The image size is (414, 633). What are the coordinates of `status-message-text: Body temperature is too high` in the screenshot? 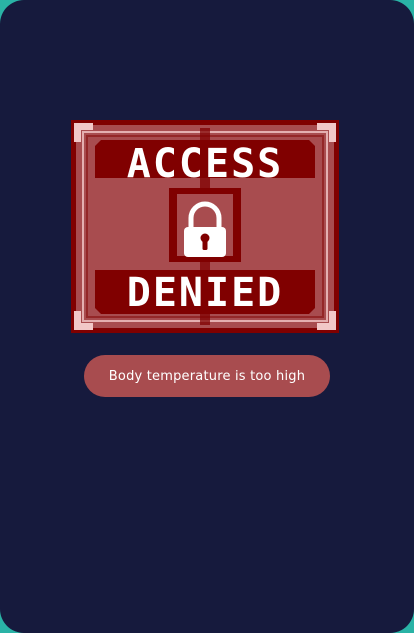 It's located at (207, 376).